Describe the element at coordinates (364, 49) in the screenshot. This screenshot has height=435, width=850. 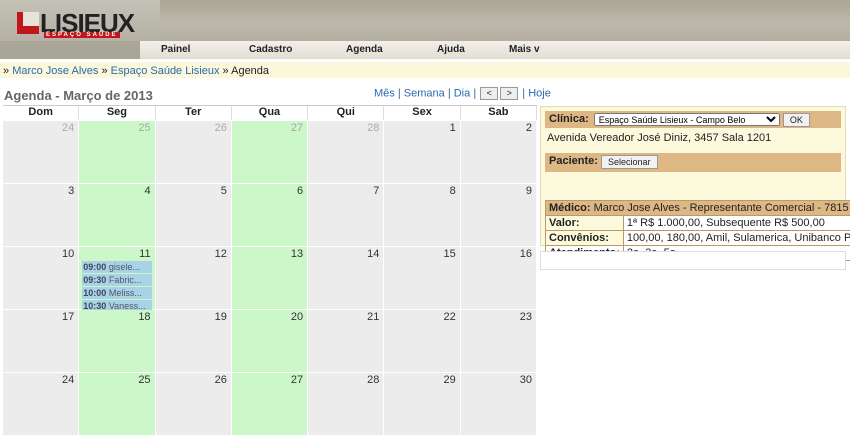
I see `menu-agenda: Agenda` at that location.